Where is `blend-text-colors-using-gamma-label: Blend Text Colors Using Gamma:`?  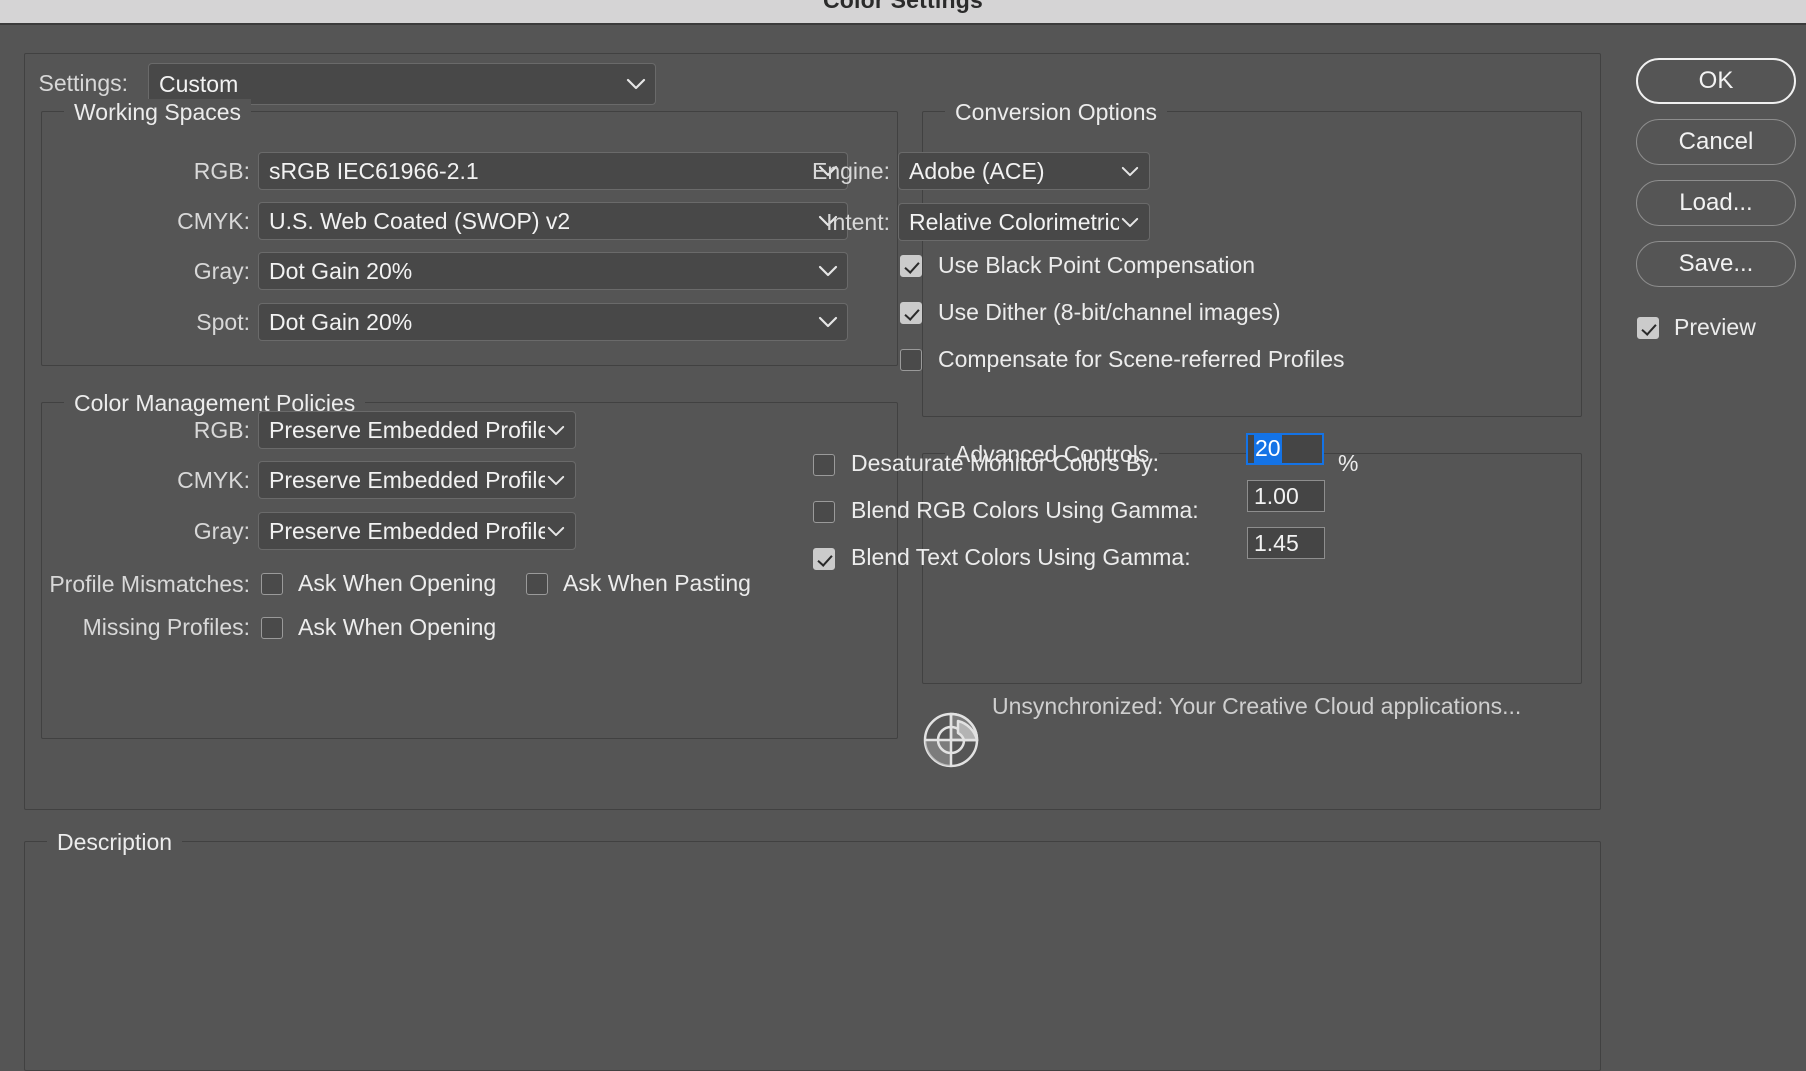
blend-text-colors-using-gamma-label: Blend Text Colors Using Gamma: is located at coordinates (1021, 557).